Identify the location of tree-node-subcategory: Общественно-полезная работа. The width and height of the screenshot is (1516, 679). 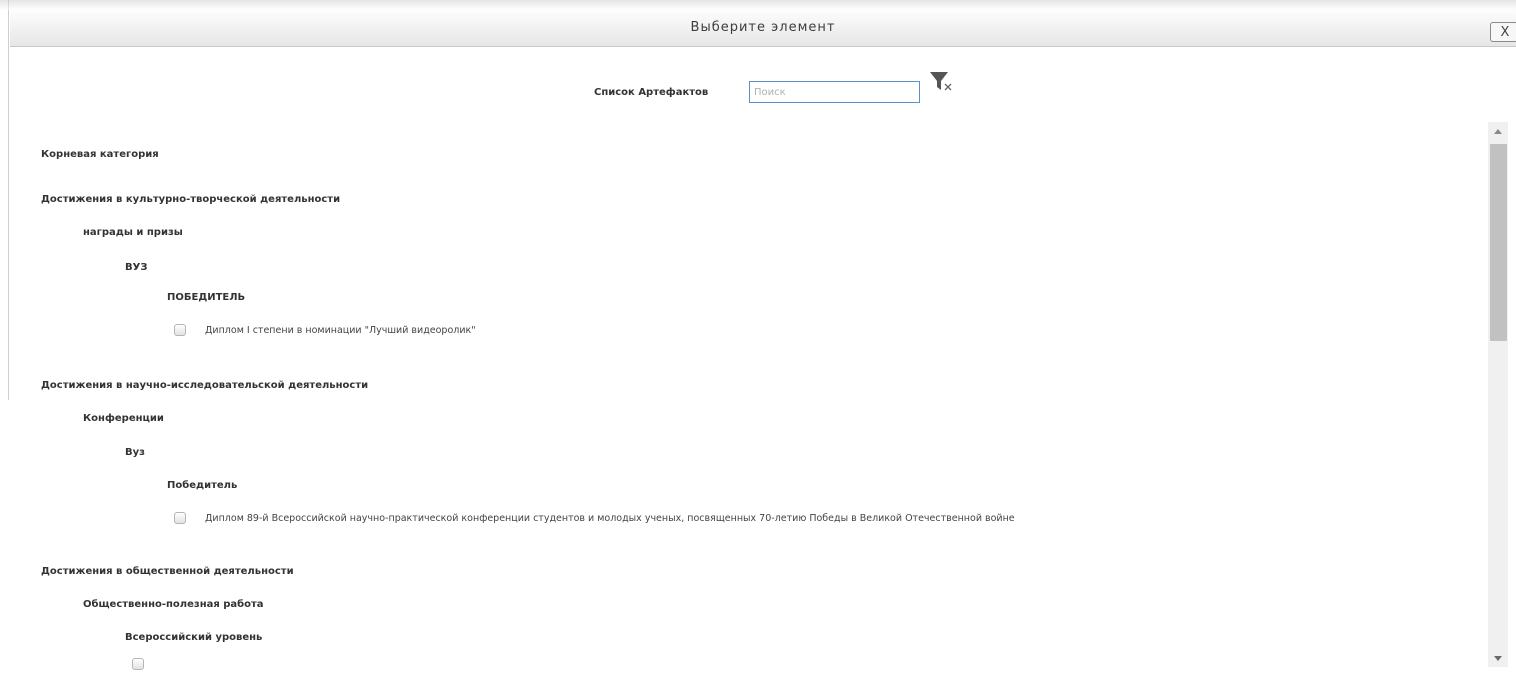
(173, 604).